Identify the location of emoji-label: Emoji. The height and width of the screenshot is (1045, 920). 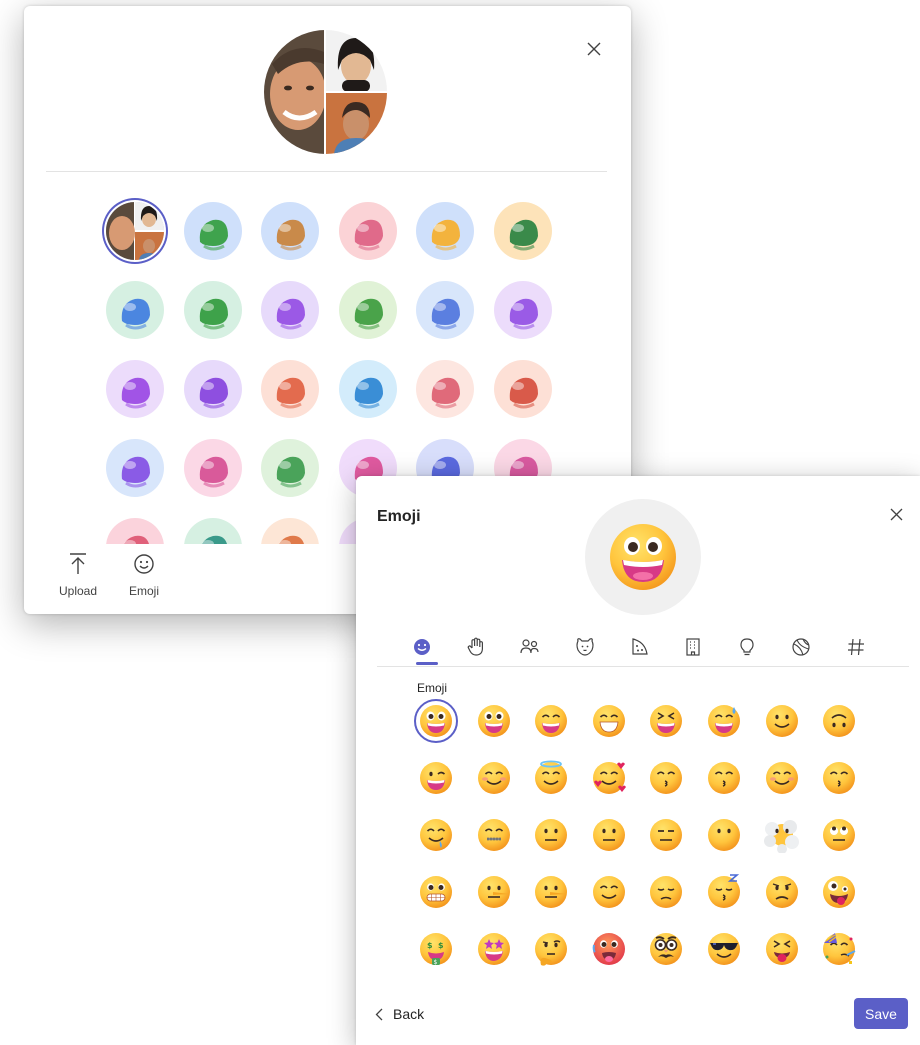
(143, 591).